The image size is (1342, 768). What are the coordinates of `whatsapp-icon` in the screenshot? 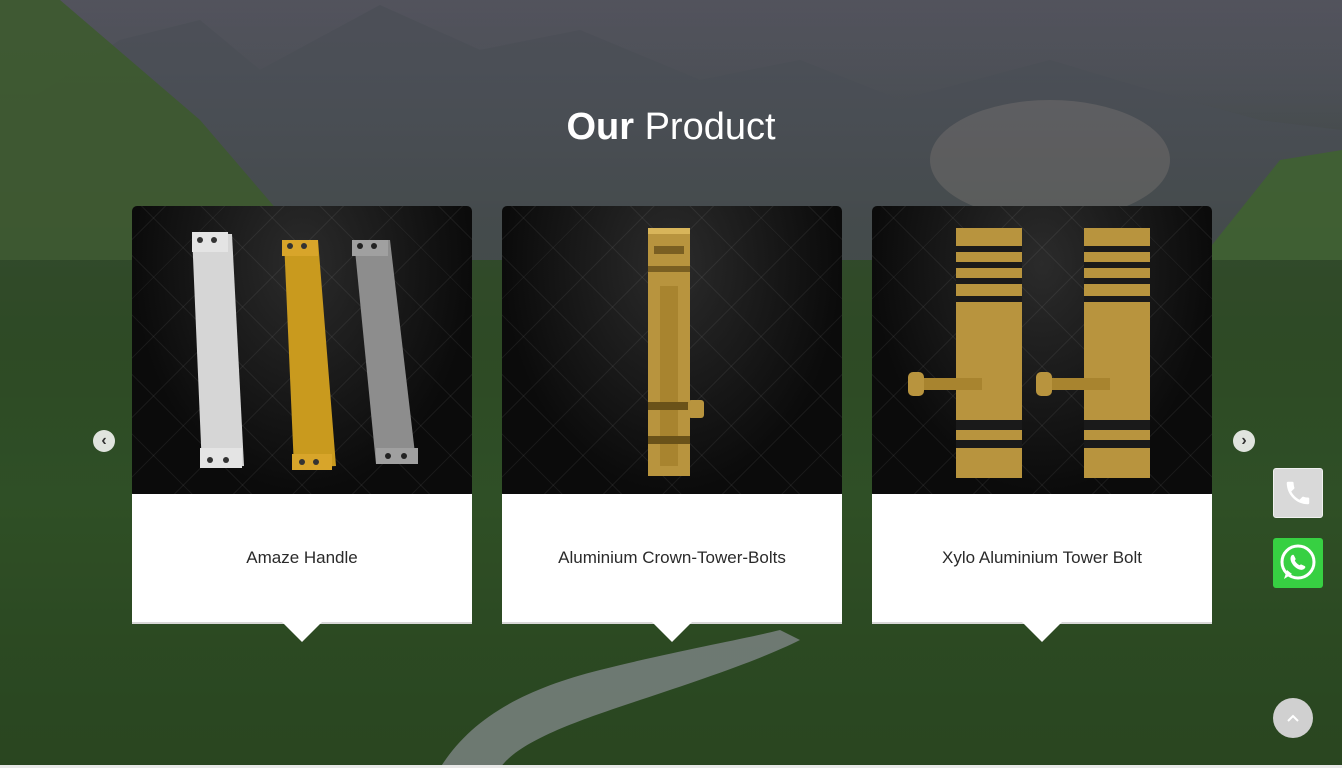 It's located at (1298, 562).